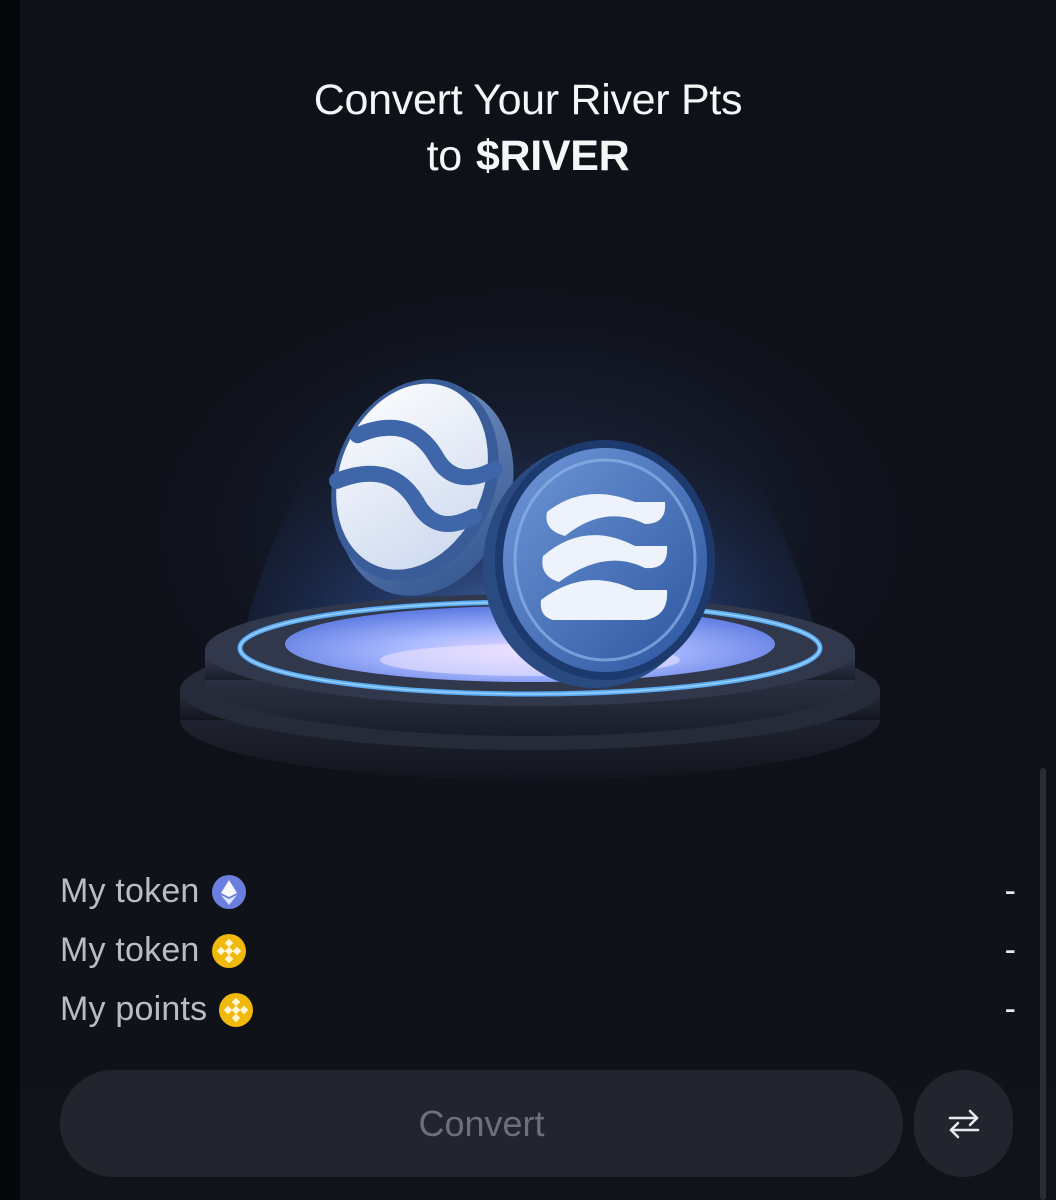  I want to click on title-line-1: Convert Your River Pts, so click(528, 100).